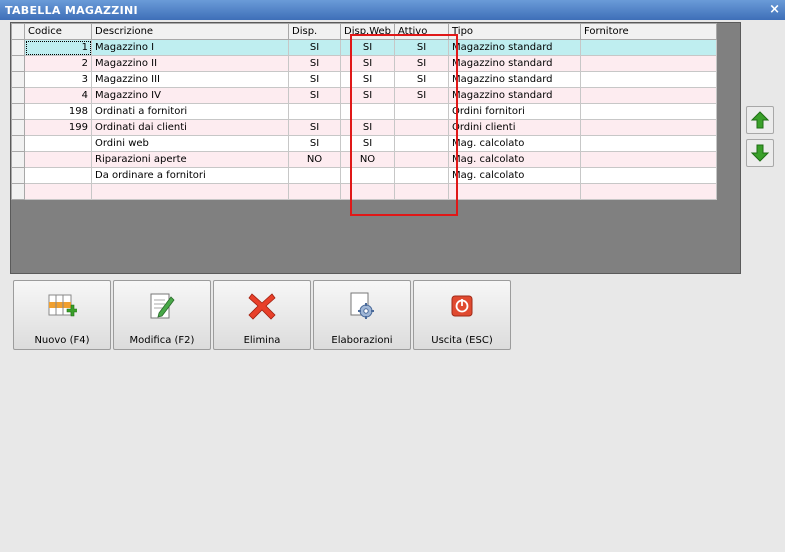  What do you see at coordinates (190, 79) in the screenshot?
I see `cell-descrizione: Magazzino III` at bounding box center [190, 79].